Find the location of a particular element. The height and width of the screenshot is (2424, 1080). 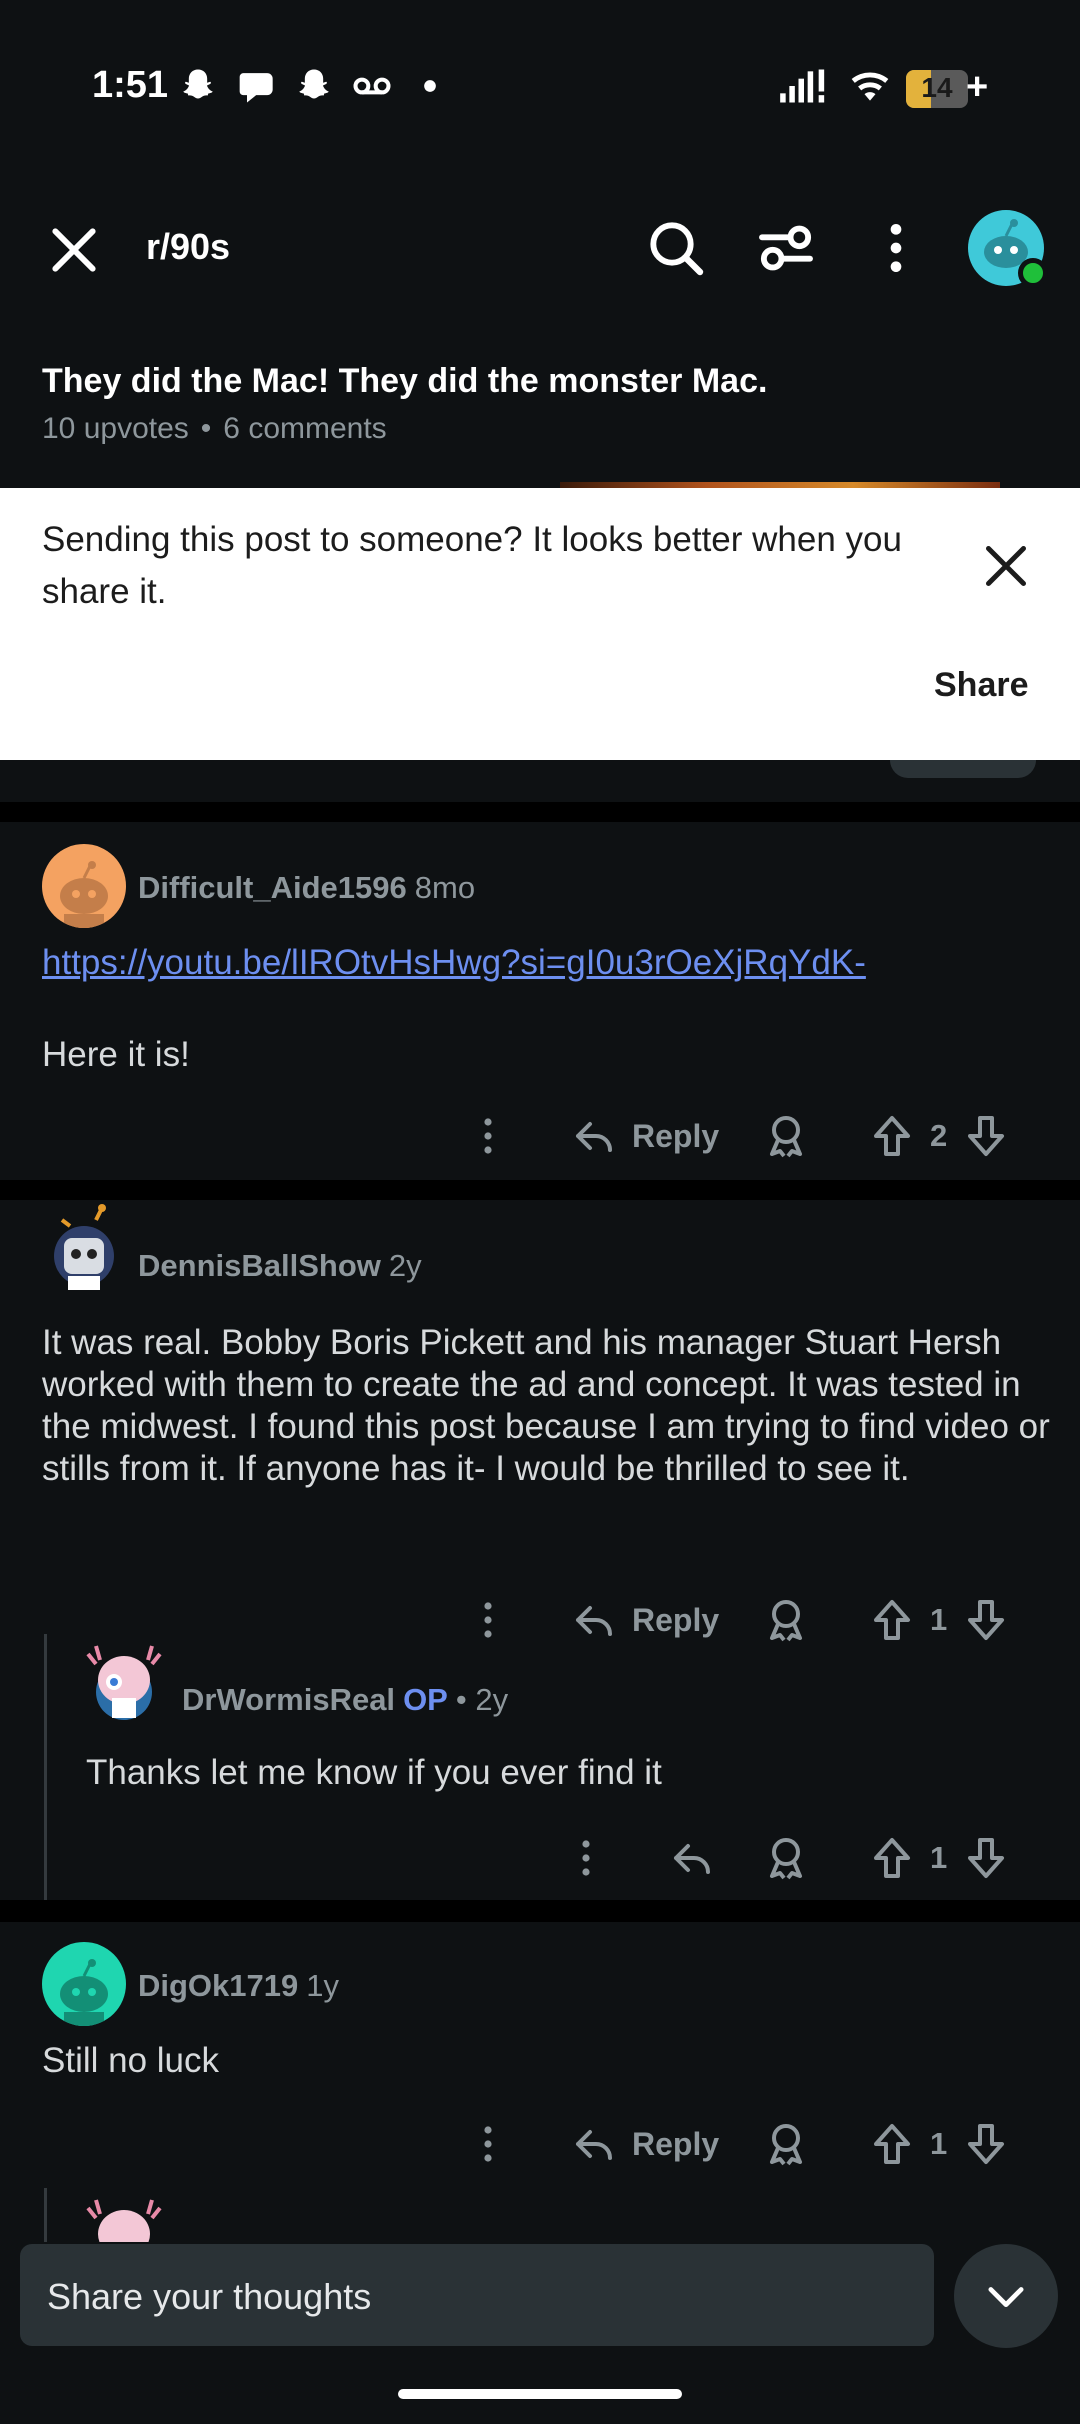

post-meta: 10 upvotes • 6 comments is located at coordinates (214, 428).